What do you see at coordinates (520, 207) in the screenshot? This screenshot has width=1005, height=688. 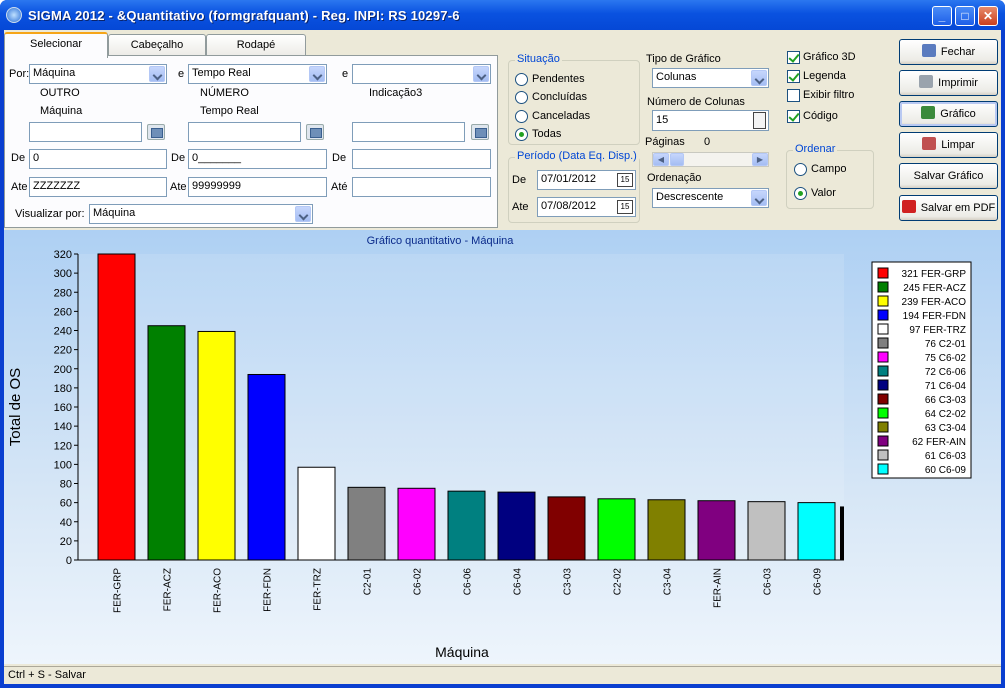 I see `periodo-ate-label: Ate` at bounding box center [520, 207].